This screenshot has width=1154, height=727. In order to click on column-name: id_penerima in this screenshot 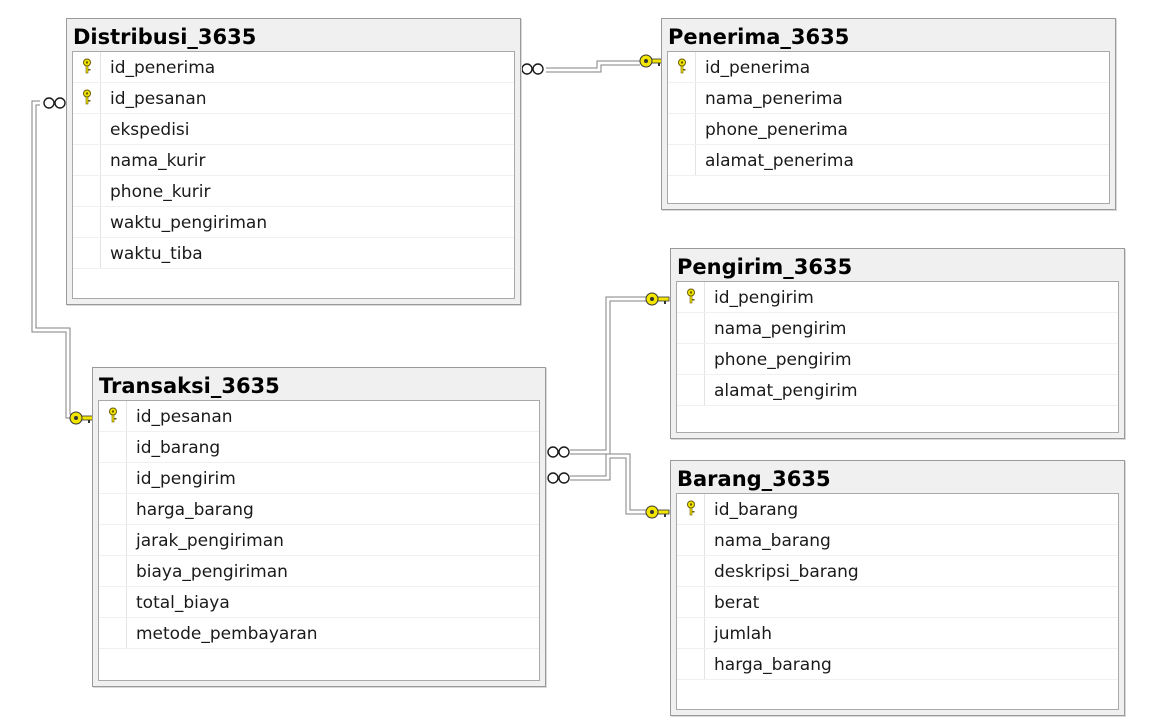, I will do `click(163, 68)`.